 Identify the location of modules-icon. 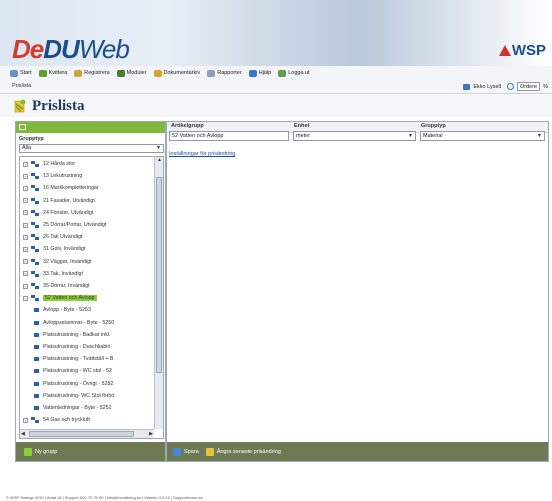
(120, 73).